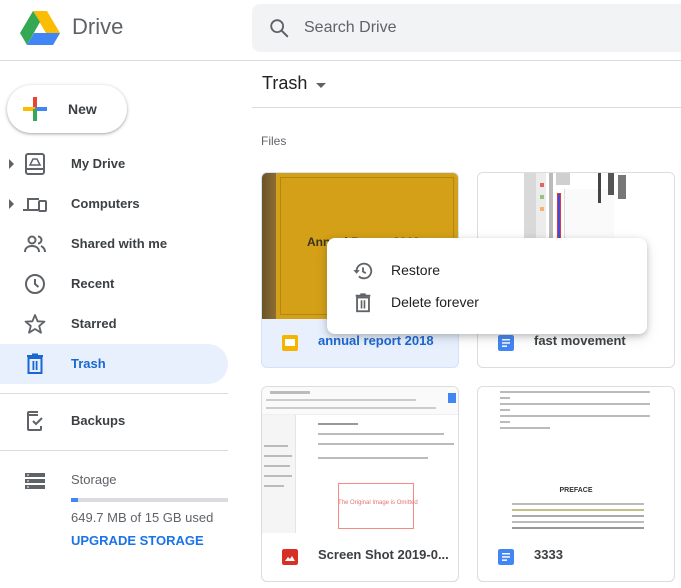 The height and width of the screenshot is (588, 681). Describe the element at coordinates (376, 340) in the screenshot. I see `file-name: annual report 2018` at that location.